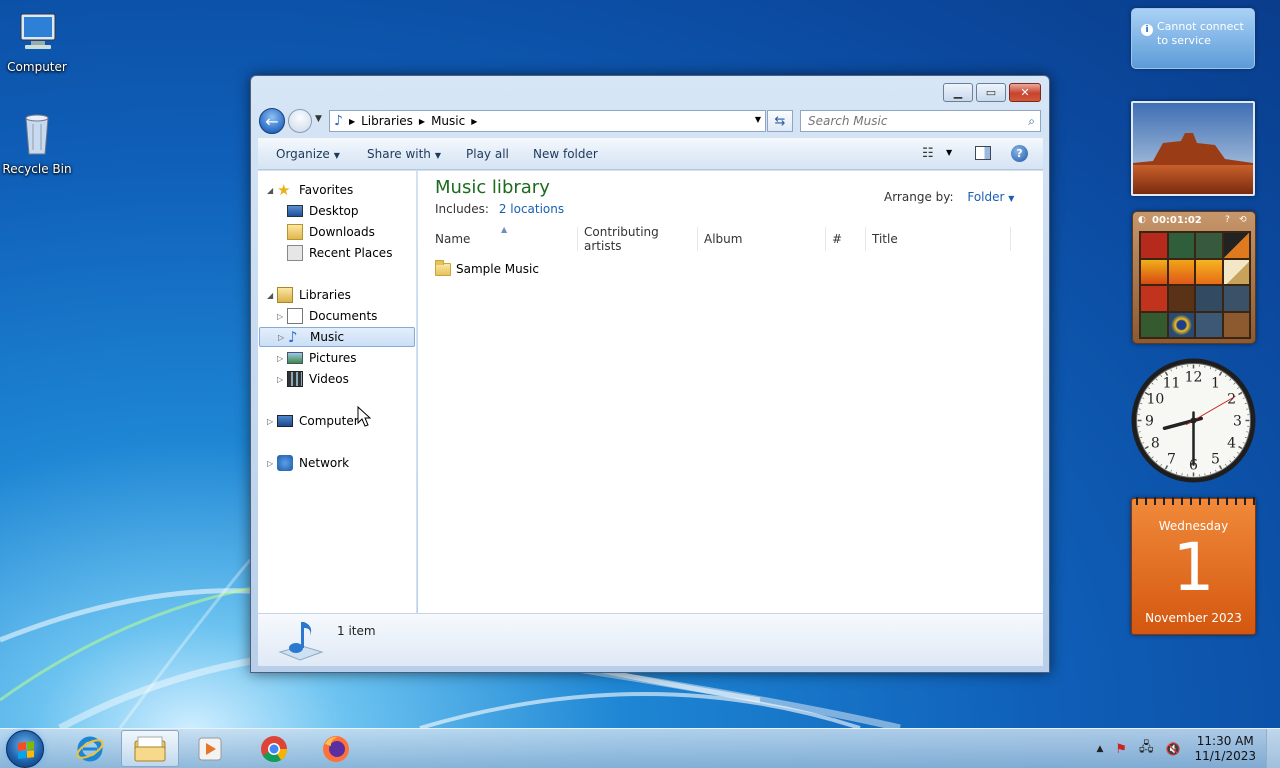  What do you see at coordinates (317, 358) in the screenshot?
I see `nav-item-pictures: ▷ Pictures` at bounding box center [317, 358].